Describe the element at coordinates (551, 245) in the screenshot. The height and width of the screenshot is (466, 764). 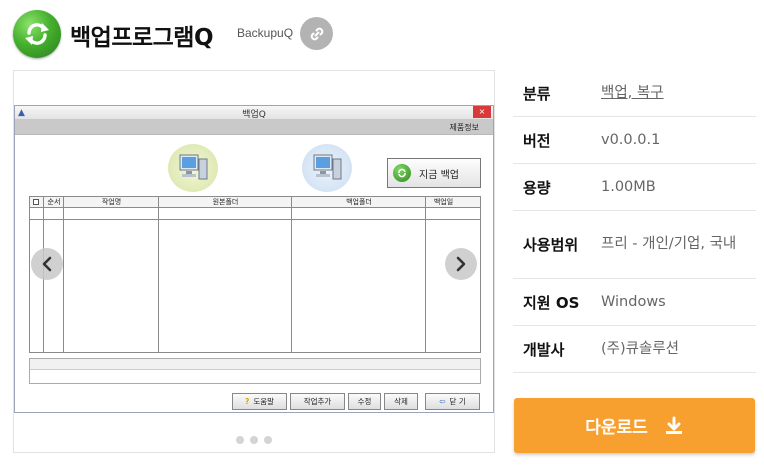
I see `license-label: 사용범위` at that location.